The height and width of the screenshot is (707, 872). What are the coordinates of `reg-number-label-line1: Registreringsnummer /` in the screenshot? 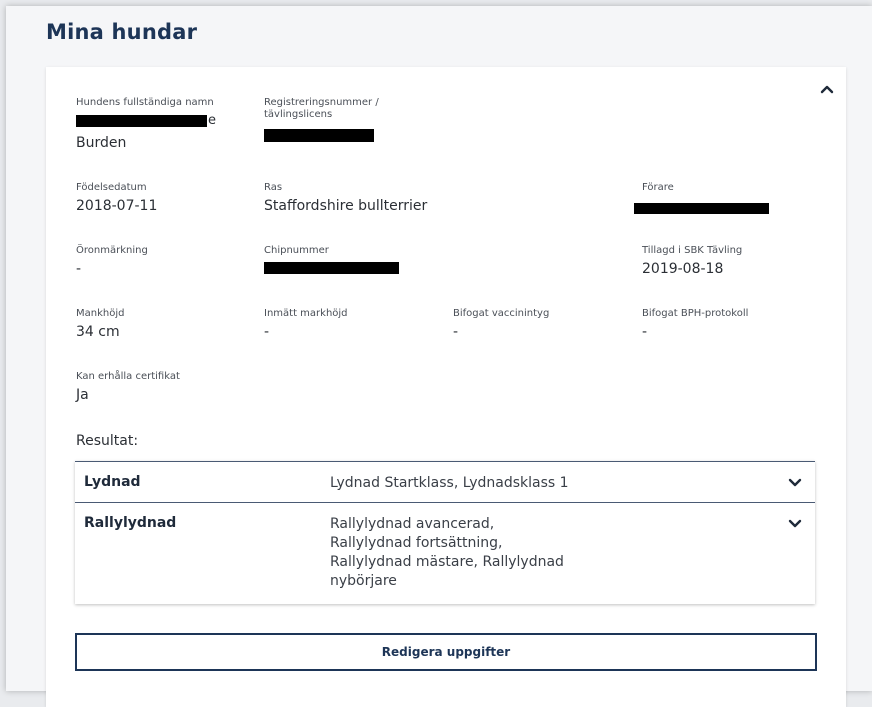 It's located at (321, 102).